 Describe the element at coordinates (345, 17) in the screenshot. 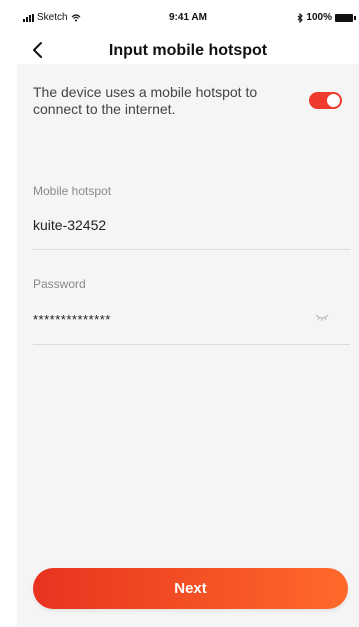

I see `battery-icon` at that location.